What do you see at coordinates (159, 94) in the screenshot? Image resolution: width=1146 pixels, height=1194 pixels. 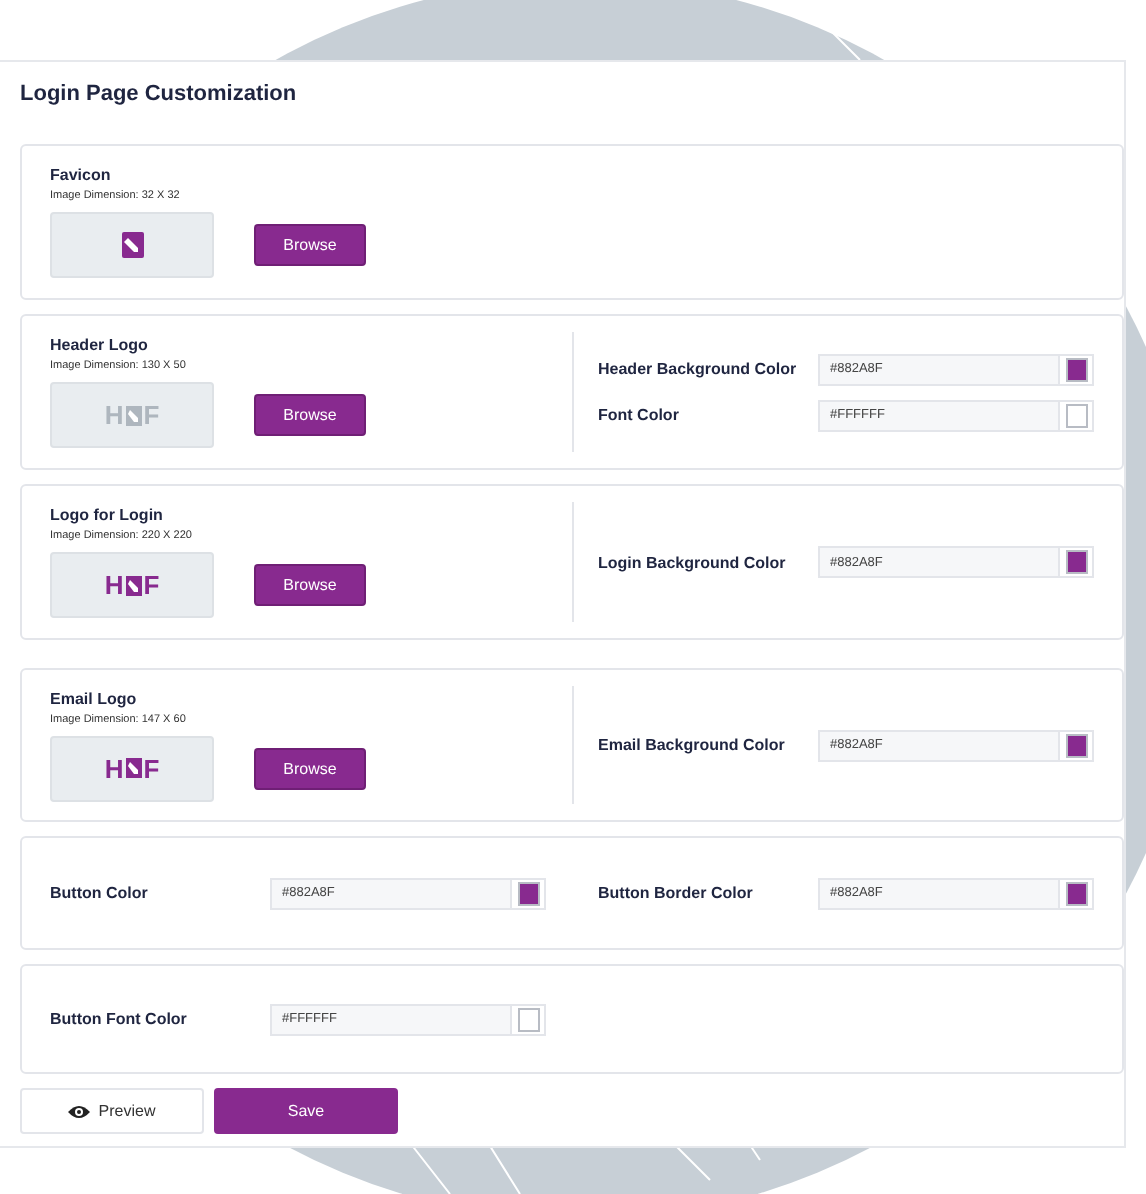 I see `page-title: Login Page Customization` at bounding box center [159, 94].